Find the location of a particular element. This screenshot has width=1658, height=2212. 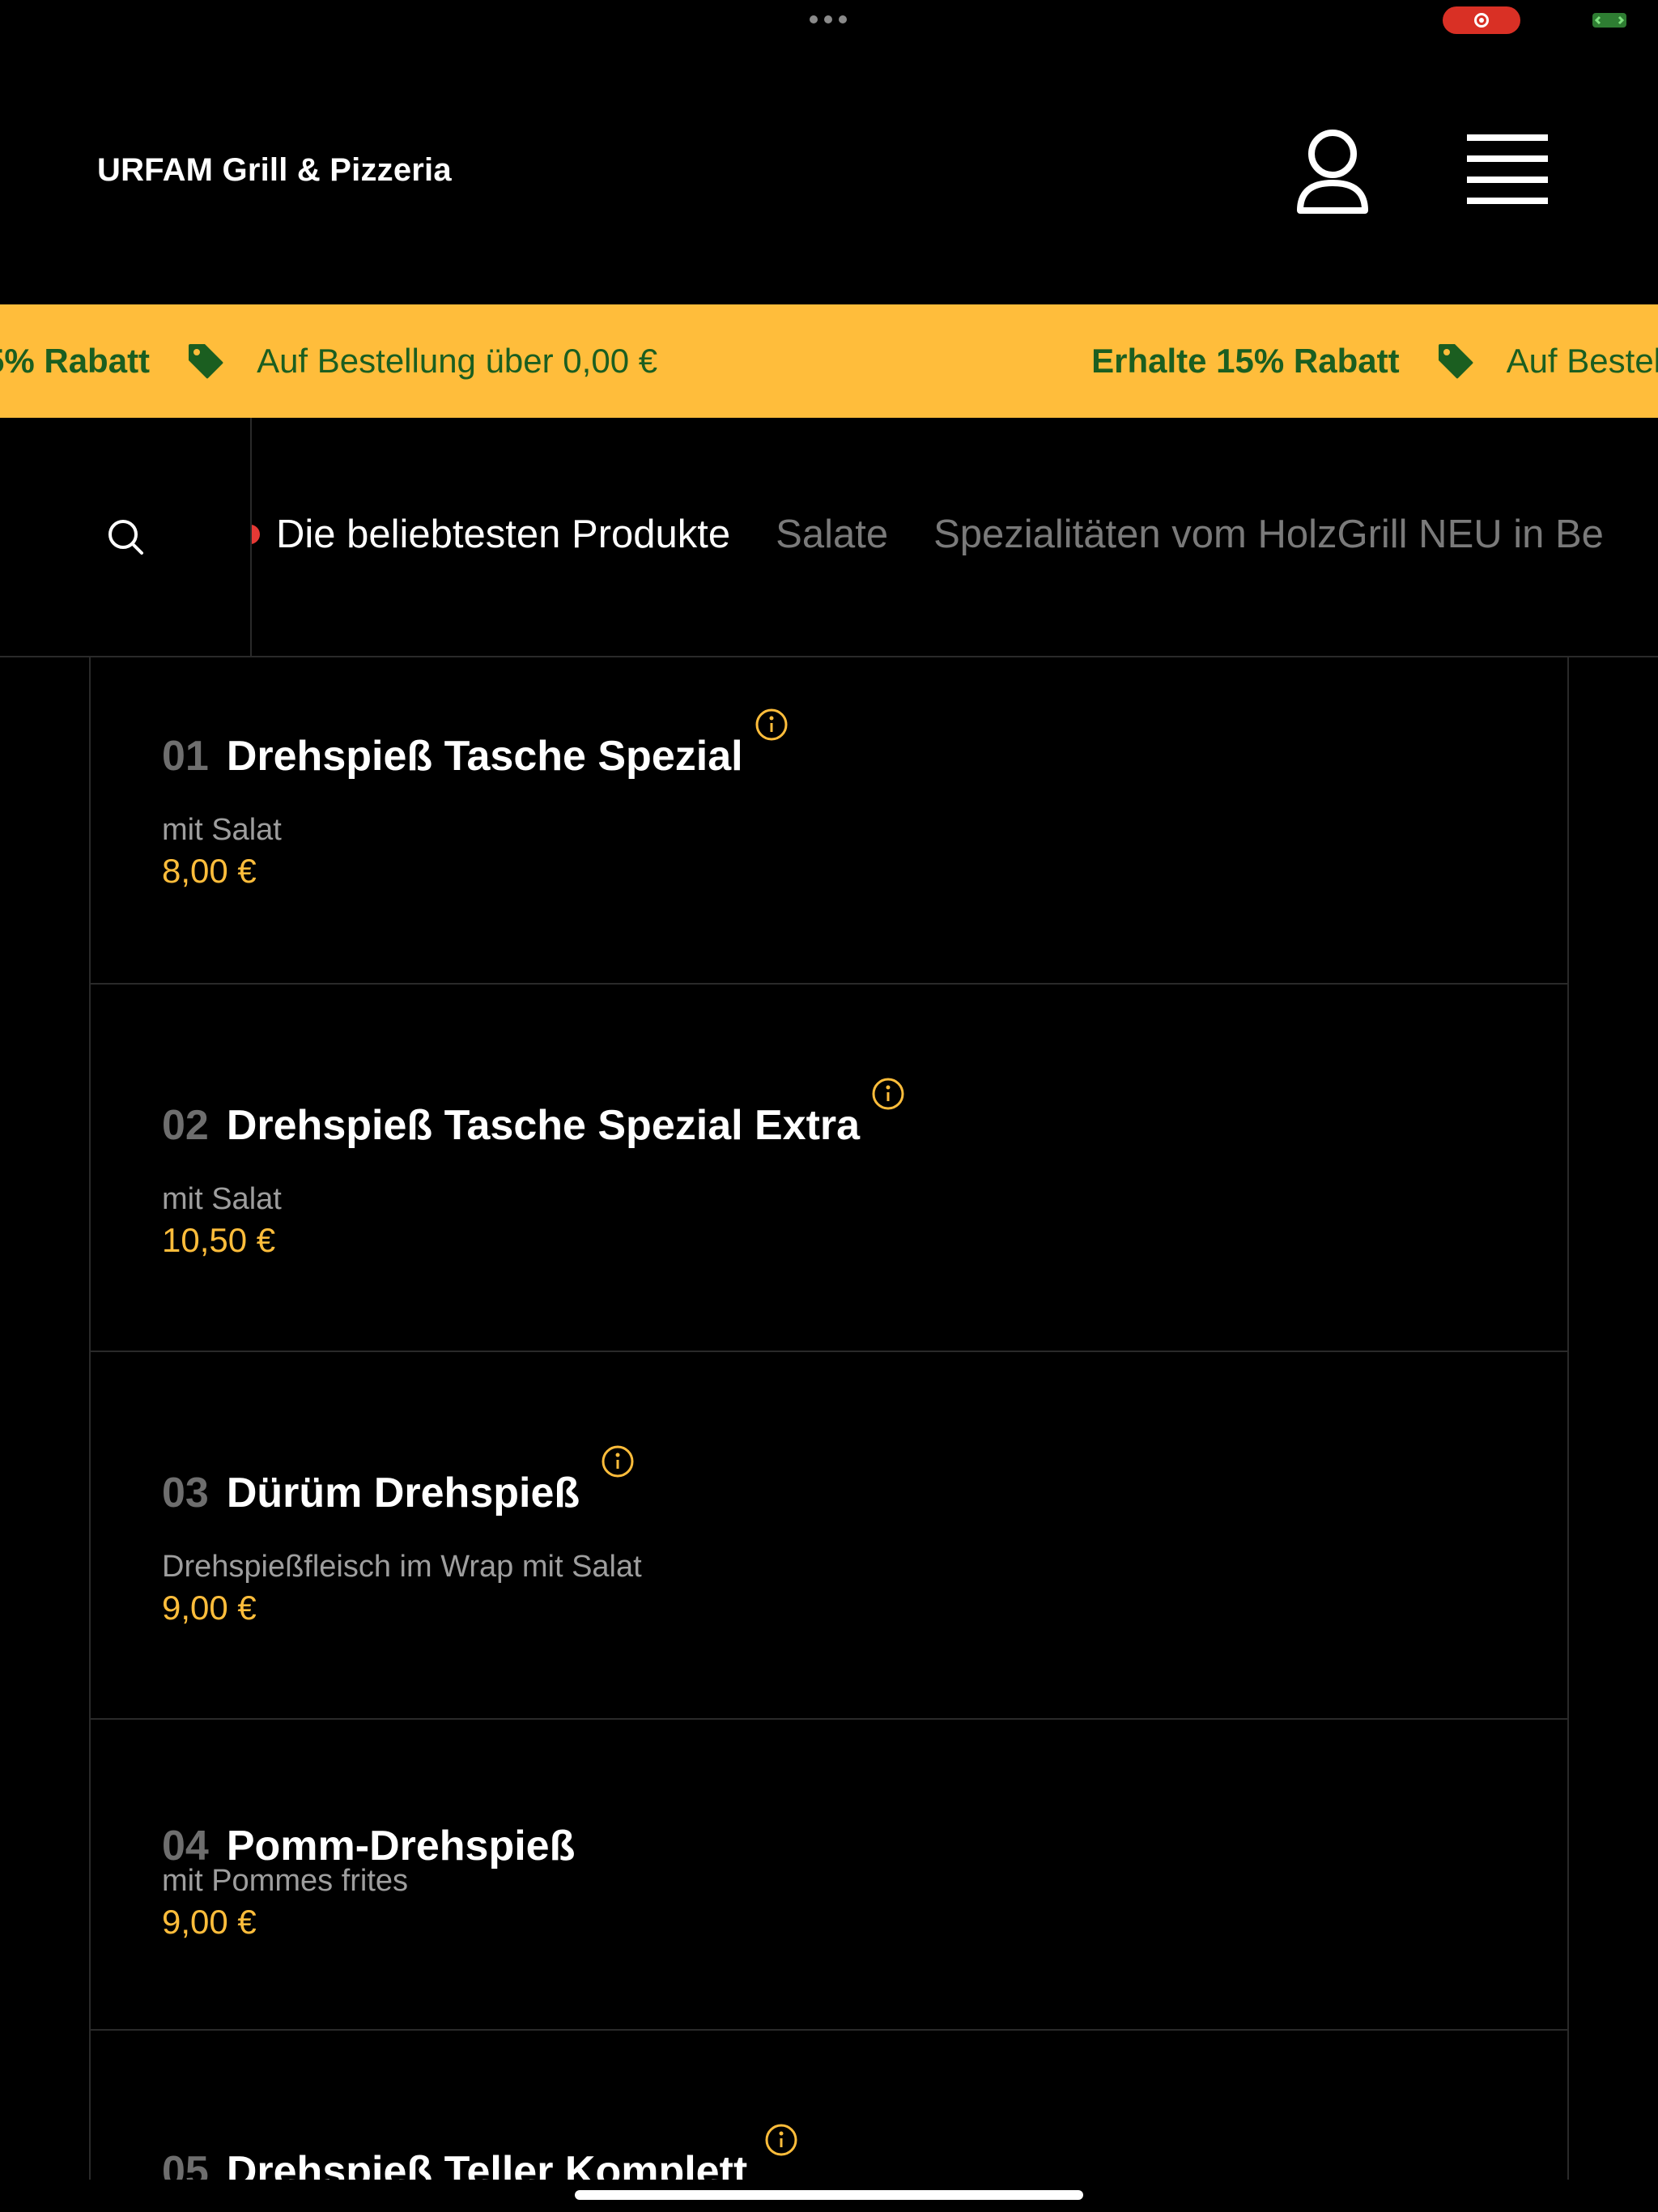

promo-discount: 5% Rabatt is located at coordinates (75, 361).